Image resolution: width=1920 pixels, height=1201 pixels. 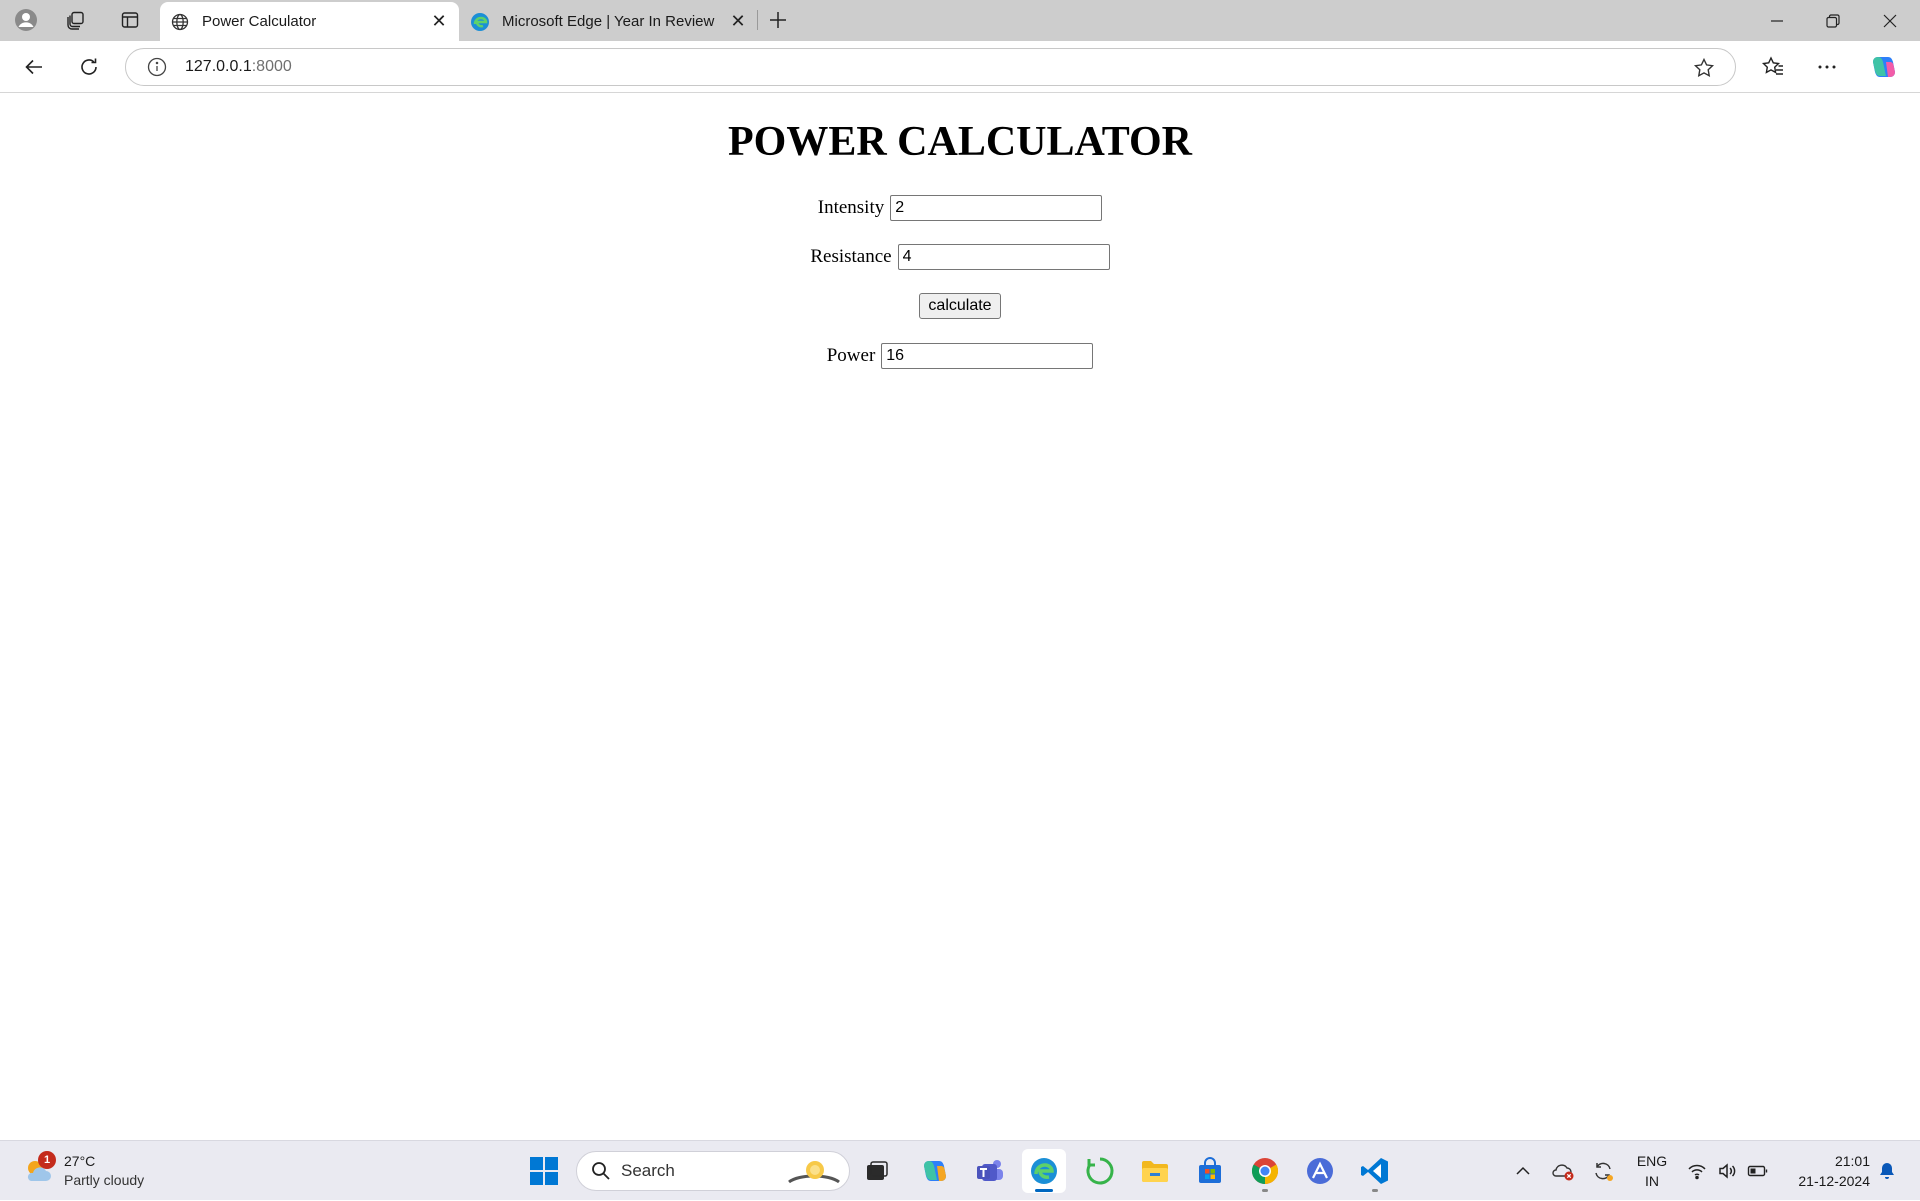 What do you see at coordinates (713, 1171) in the screenshot?
I see `taskbar-search: Search` at bounding box center [713, 1171].